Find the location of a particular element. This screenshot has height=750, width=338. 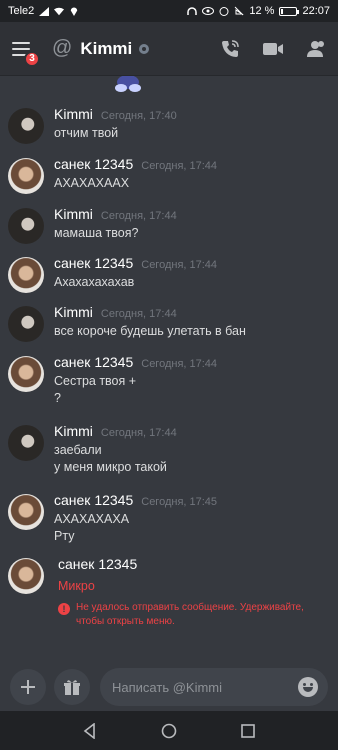

menu-icon is located at coordinates (21, 42).